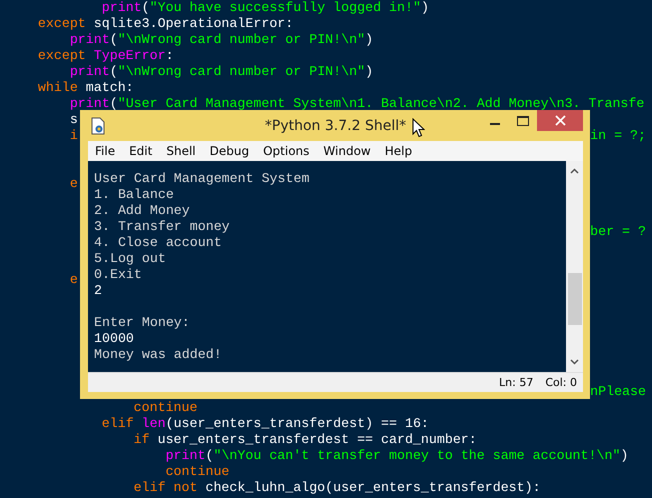 Image resolution: width=652 pixels, height=498 pixels. Describe the element at coordinates (158, 242) in the screenshot. I see `output-line: 4. Close account` at that location.